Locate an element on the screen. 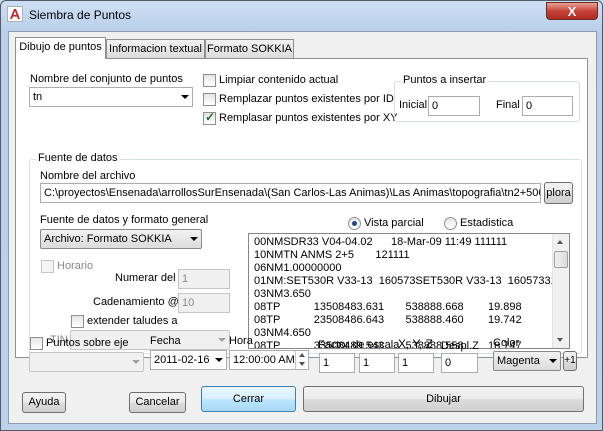 Image resolution: width=603 pixels, height=431 pixels. horario-checkbox is located at coordinates (47, 266).